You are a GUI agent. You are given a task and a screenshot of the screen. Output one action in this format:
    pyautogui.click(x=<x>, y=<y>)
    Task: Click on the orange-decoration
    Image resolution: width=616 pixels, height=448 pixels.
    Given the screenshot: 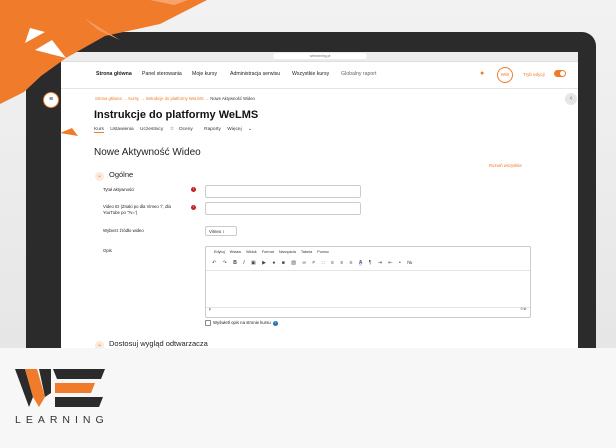 What is the action you would take?
    pyautogui.click(x=103, y=68)
    